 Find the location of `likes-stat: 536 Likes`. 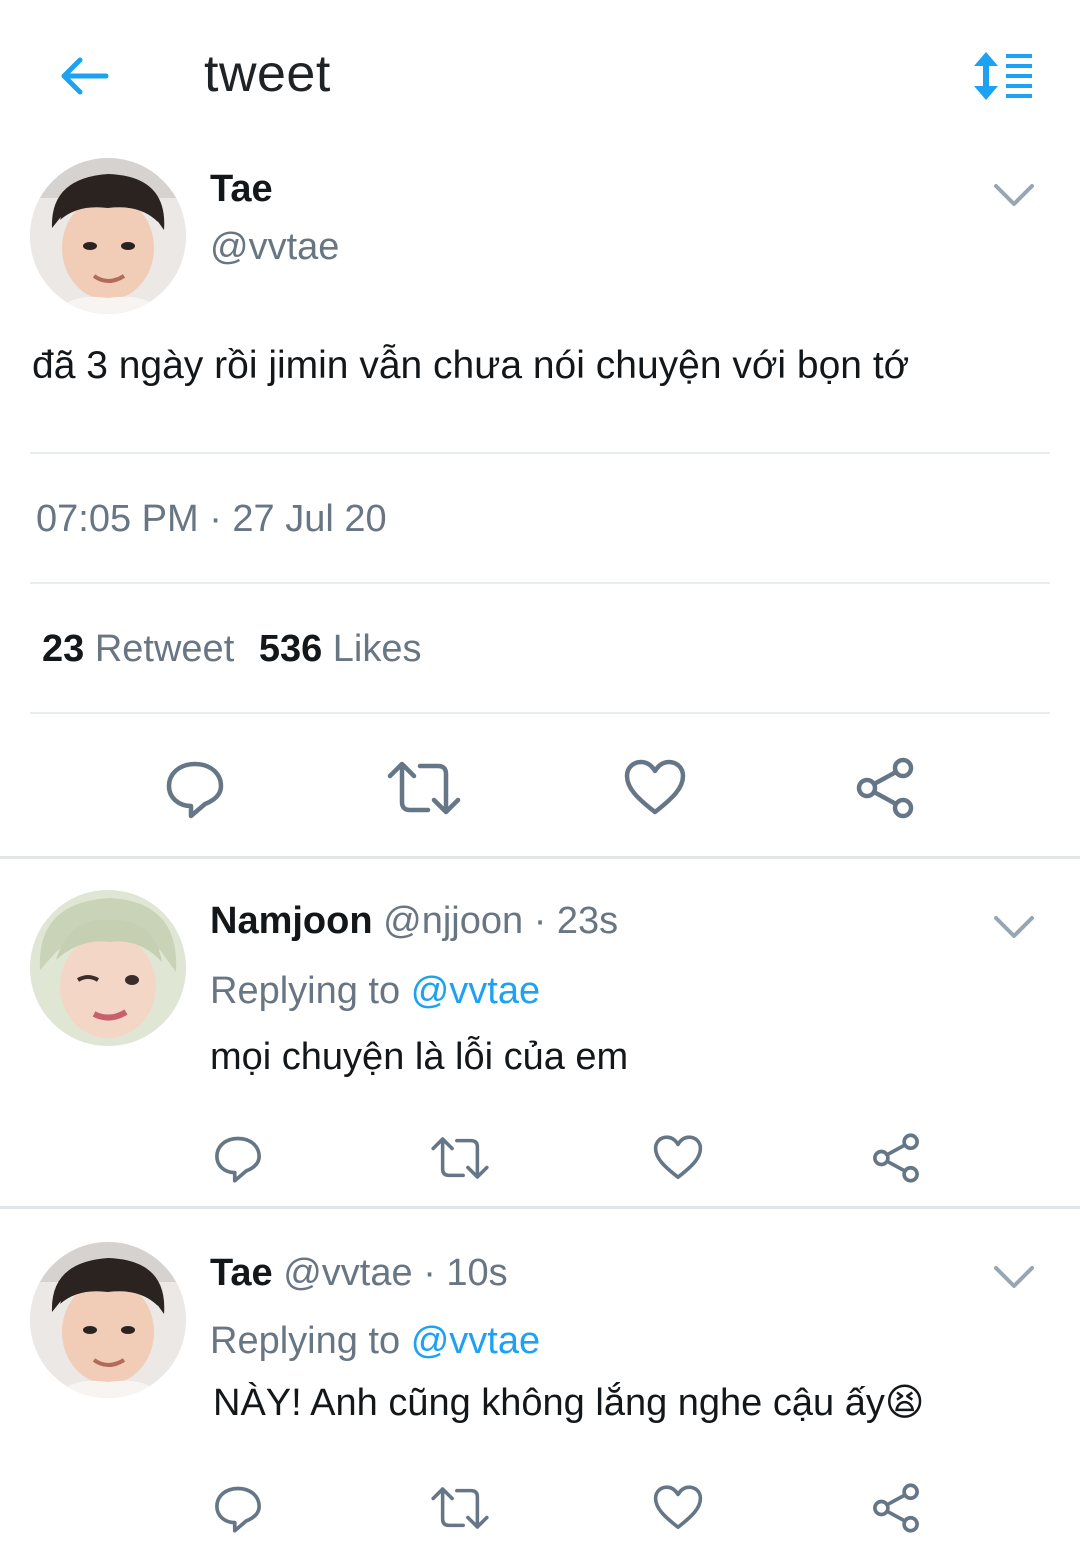

likes-stat: 536 Likes is located at coordinates (340, 649).